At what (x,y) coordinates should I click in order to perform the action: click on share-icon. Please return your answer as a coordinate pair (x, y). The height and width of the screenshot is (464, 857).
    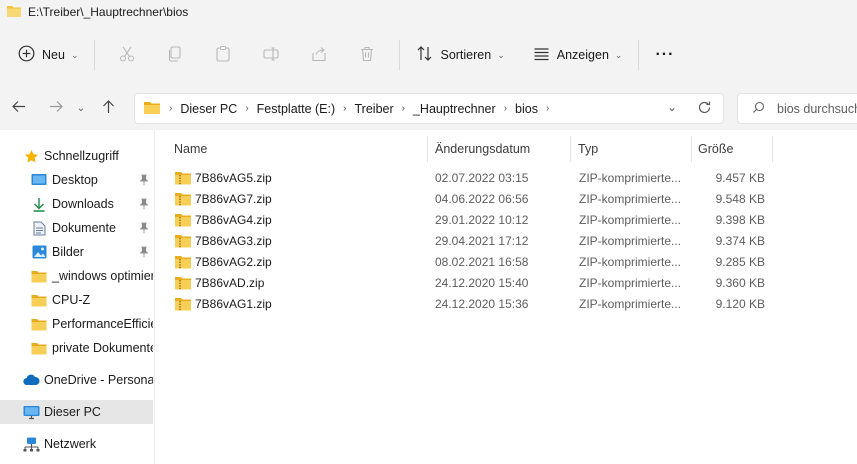
    Looking at the image, I should click on (319, 55).